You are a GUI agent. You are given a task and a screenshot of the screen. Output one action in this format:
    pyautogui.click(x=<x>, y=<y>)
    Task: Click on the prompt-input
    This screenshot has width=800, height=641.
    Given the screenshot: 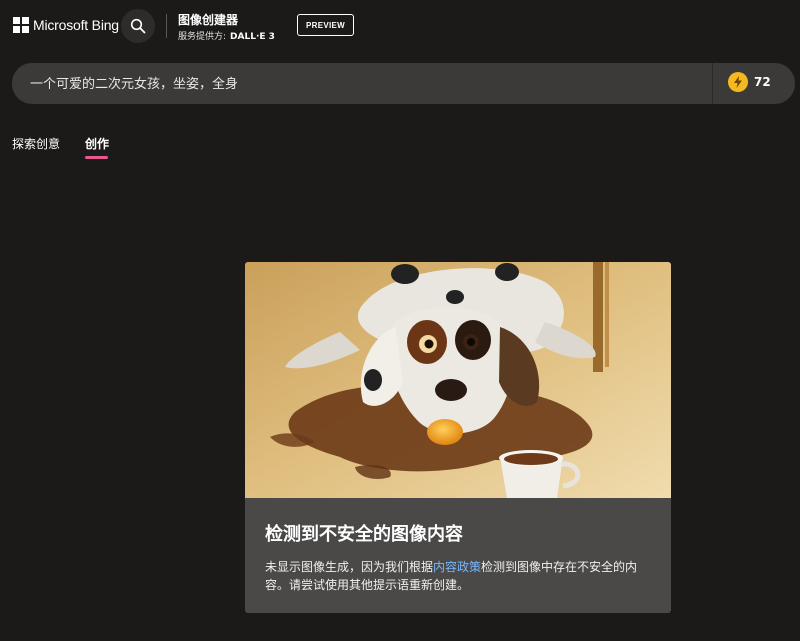 What is the action you would take?
    pyautogui.click(x=360, y=82)
    